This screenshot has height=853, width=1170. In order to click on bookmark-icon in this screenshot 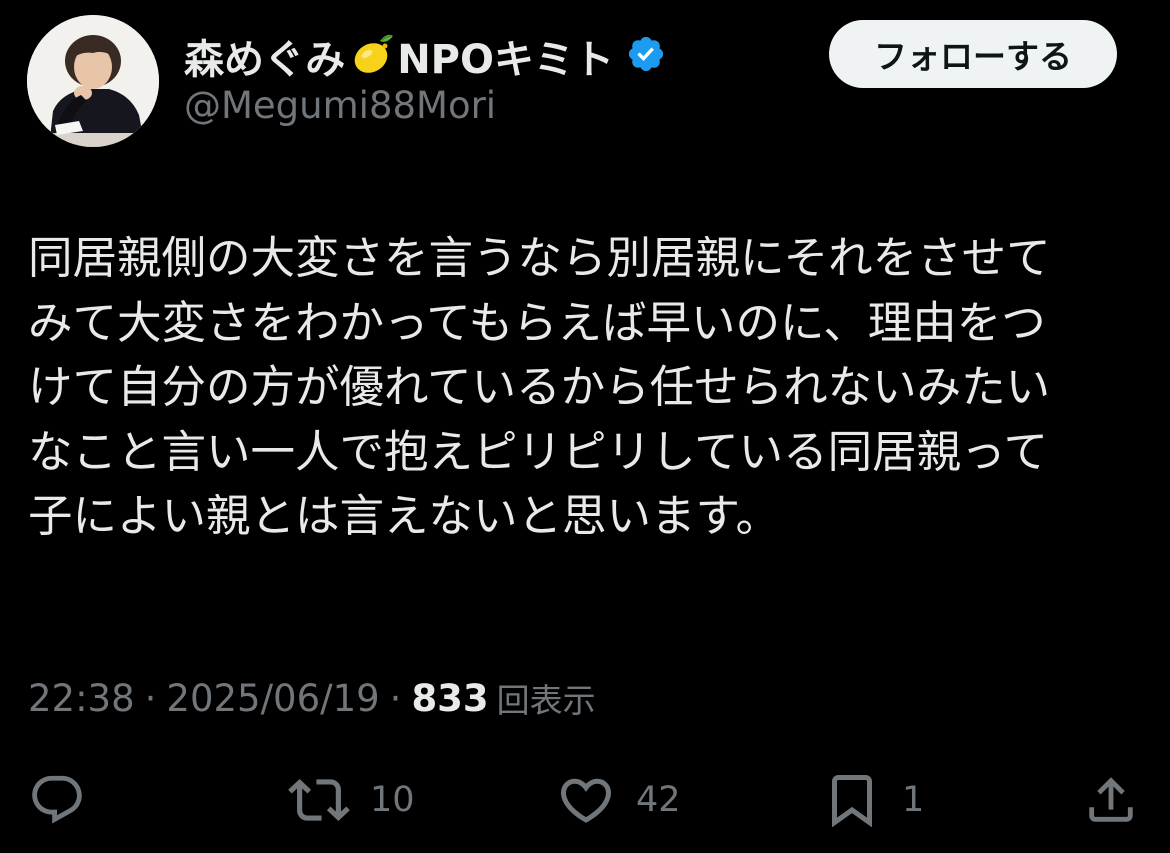, I will do `click(852, 800)`.